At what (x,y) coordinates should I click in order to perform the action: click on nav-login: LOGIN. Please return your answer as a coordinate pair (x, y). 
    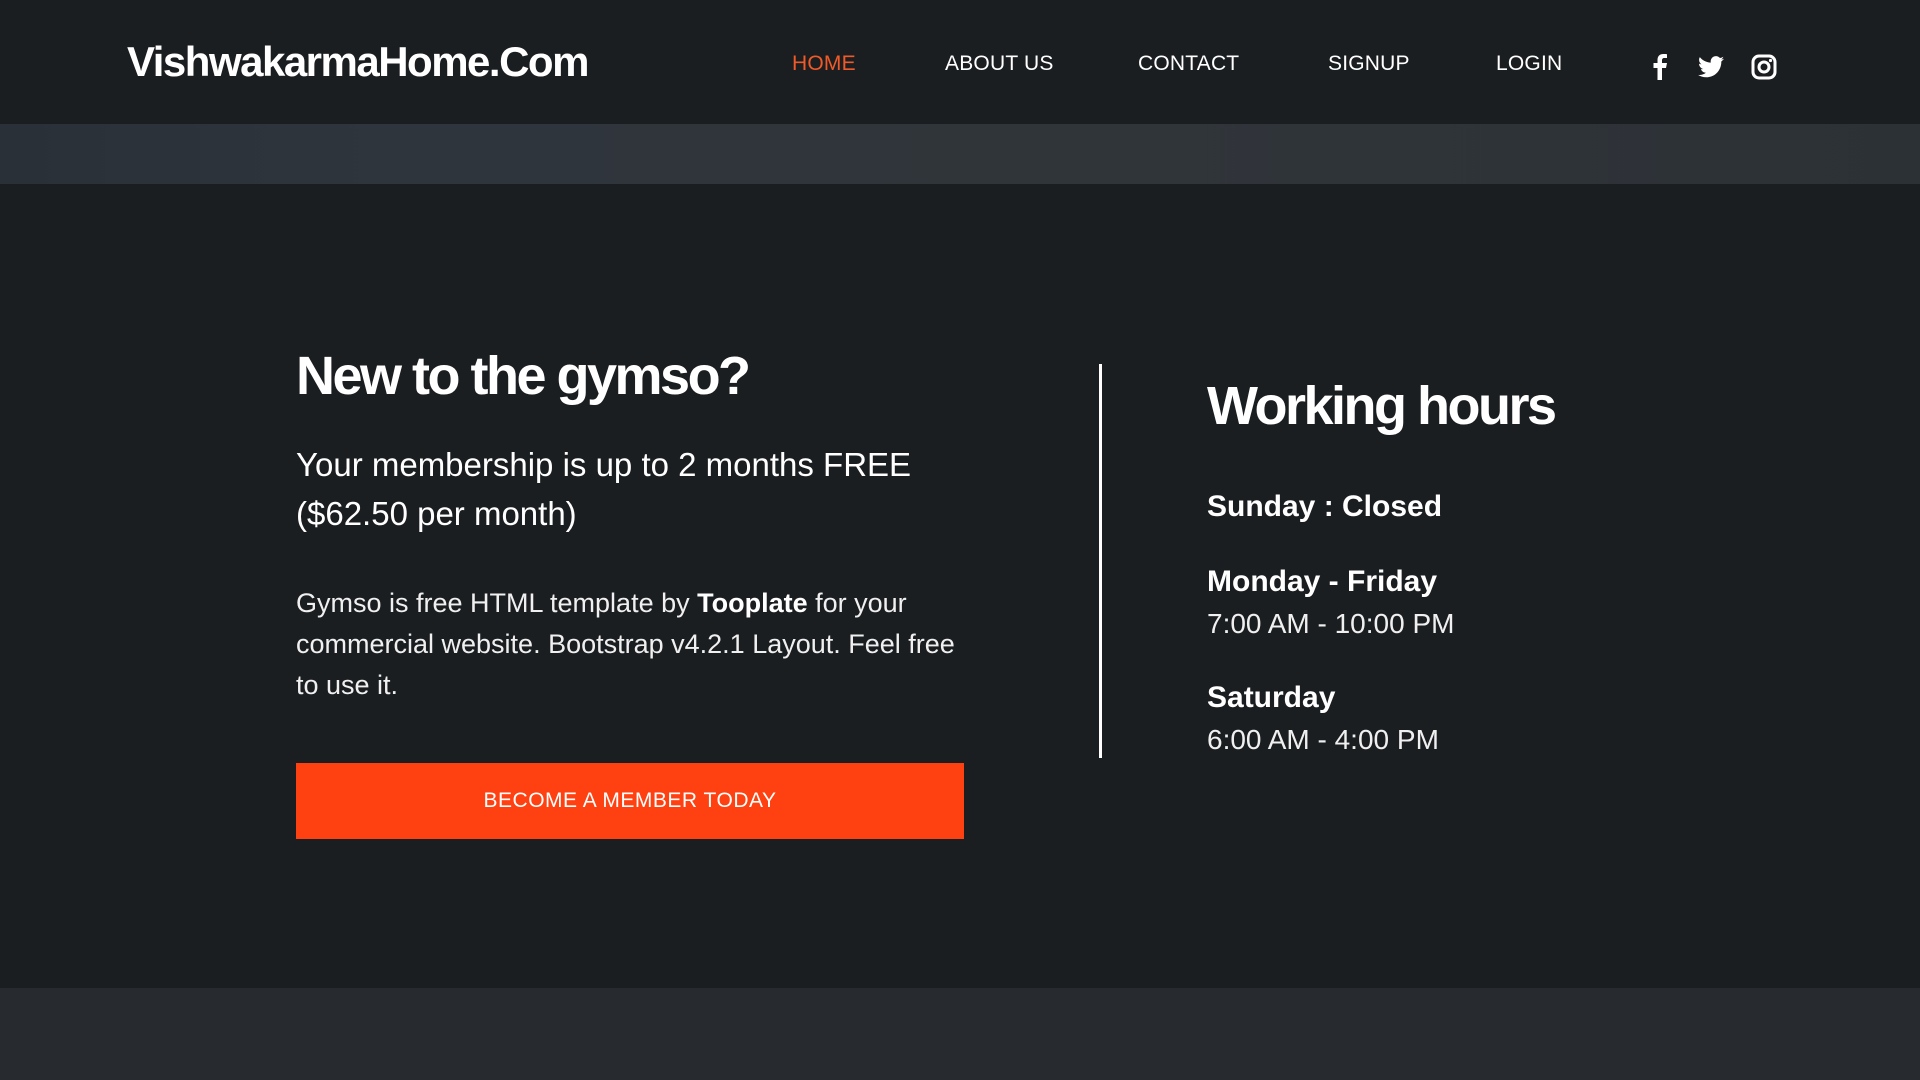
    Looking at the image, I should click on (1529, 64).